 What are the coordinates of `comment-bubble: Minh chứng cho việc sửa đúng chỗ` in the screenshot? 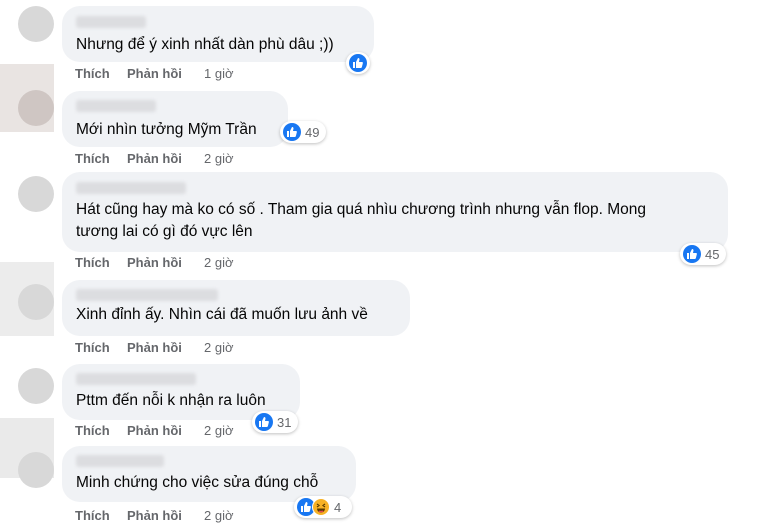 It's located at (209, 474).